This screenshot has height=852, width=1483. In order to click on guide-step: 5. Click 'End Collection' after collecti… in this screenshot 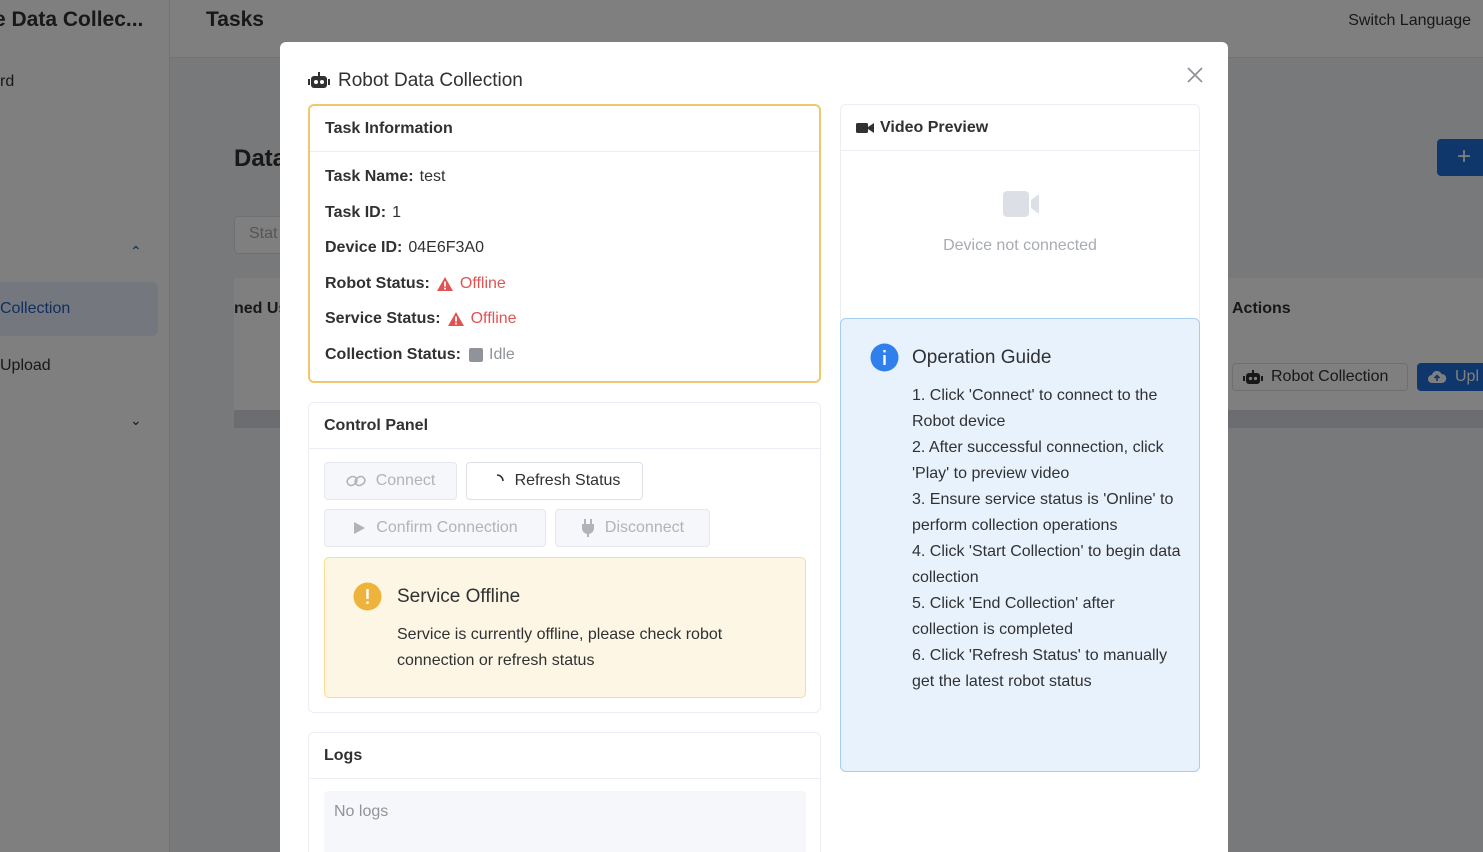, I will do `click(1013, 616)`.